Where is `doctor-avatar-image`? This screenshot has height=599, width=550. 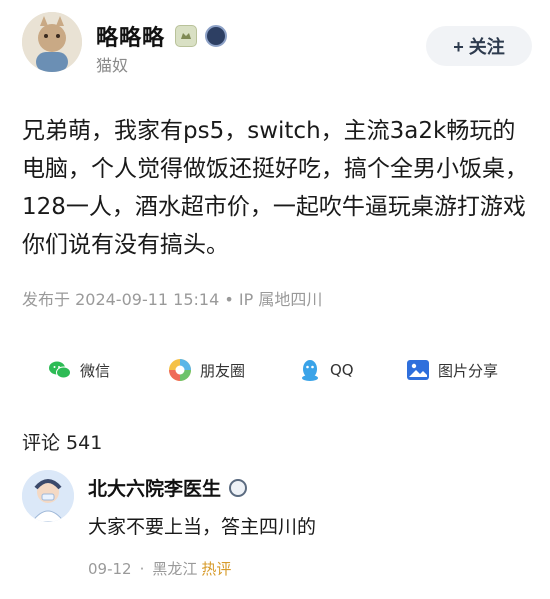 doctor-avatar-image is located at coordinates (48, 496).